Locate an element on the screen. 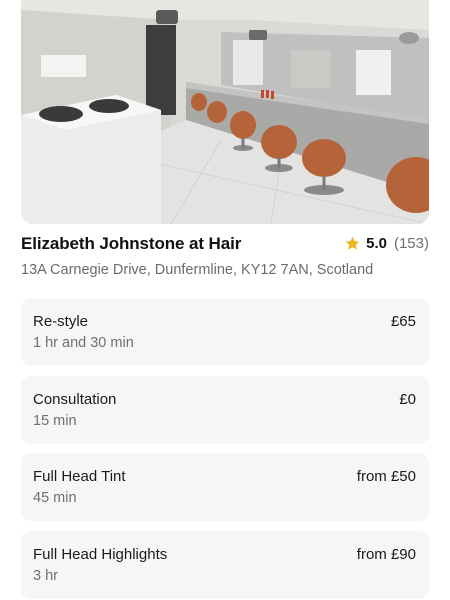 Image resolution: width=450 pixels, height=600 pixels. service-duration: 1 hr and 30 min is located at coordinates (83, 343).